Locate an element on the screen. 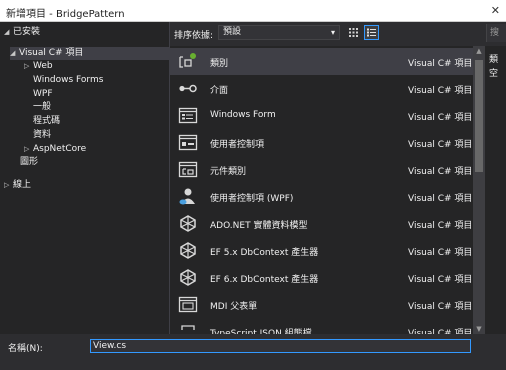 This screenshot has width=506, height=370. chevron-down-icon: ▾ is located at coordinates (332, 32).